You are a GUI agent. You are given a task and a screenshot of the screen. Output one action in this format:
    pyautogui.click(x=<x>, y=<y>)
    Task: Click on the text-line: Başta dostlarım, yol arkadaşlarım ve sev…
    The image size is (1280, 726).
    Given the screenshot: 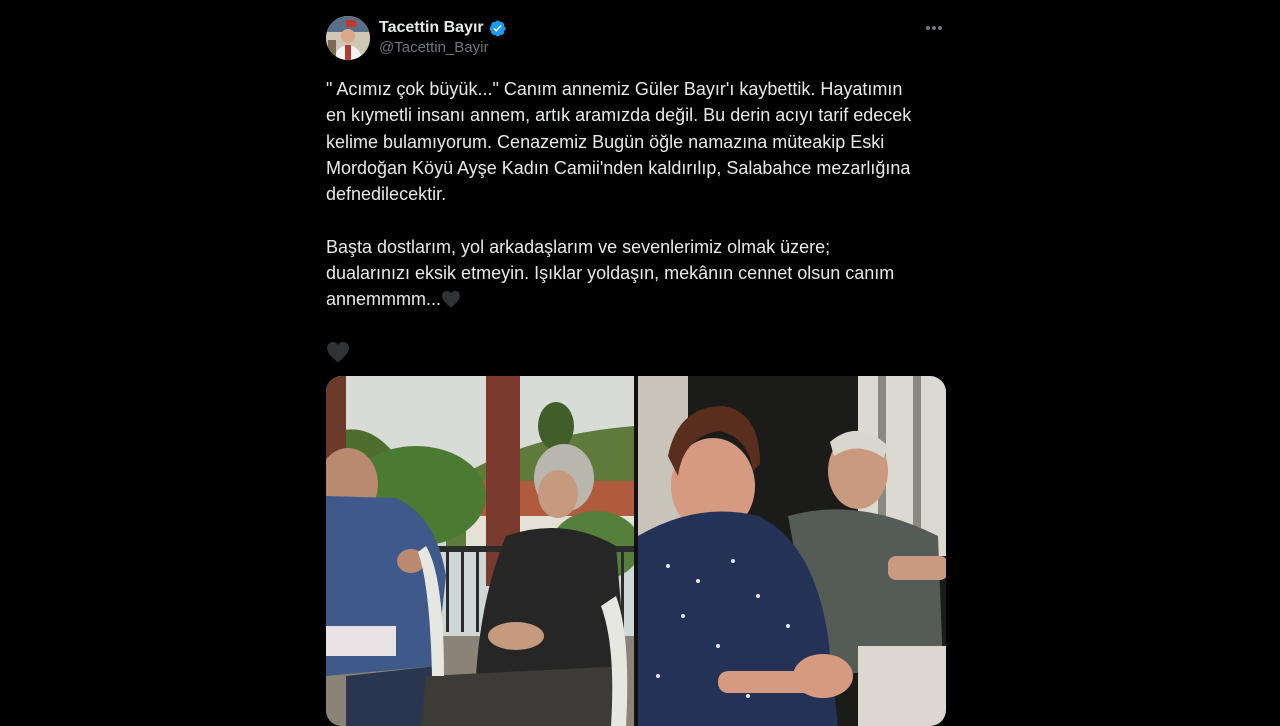 What is the action you would take?
    pyautogui.click(x=578, y=246)
    